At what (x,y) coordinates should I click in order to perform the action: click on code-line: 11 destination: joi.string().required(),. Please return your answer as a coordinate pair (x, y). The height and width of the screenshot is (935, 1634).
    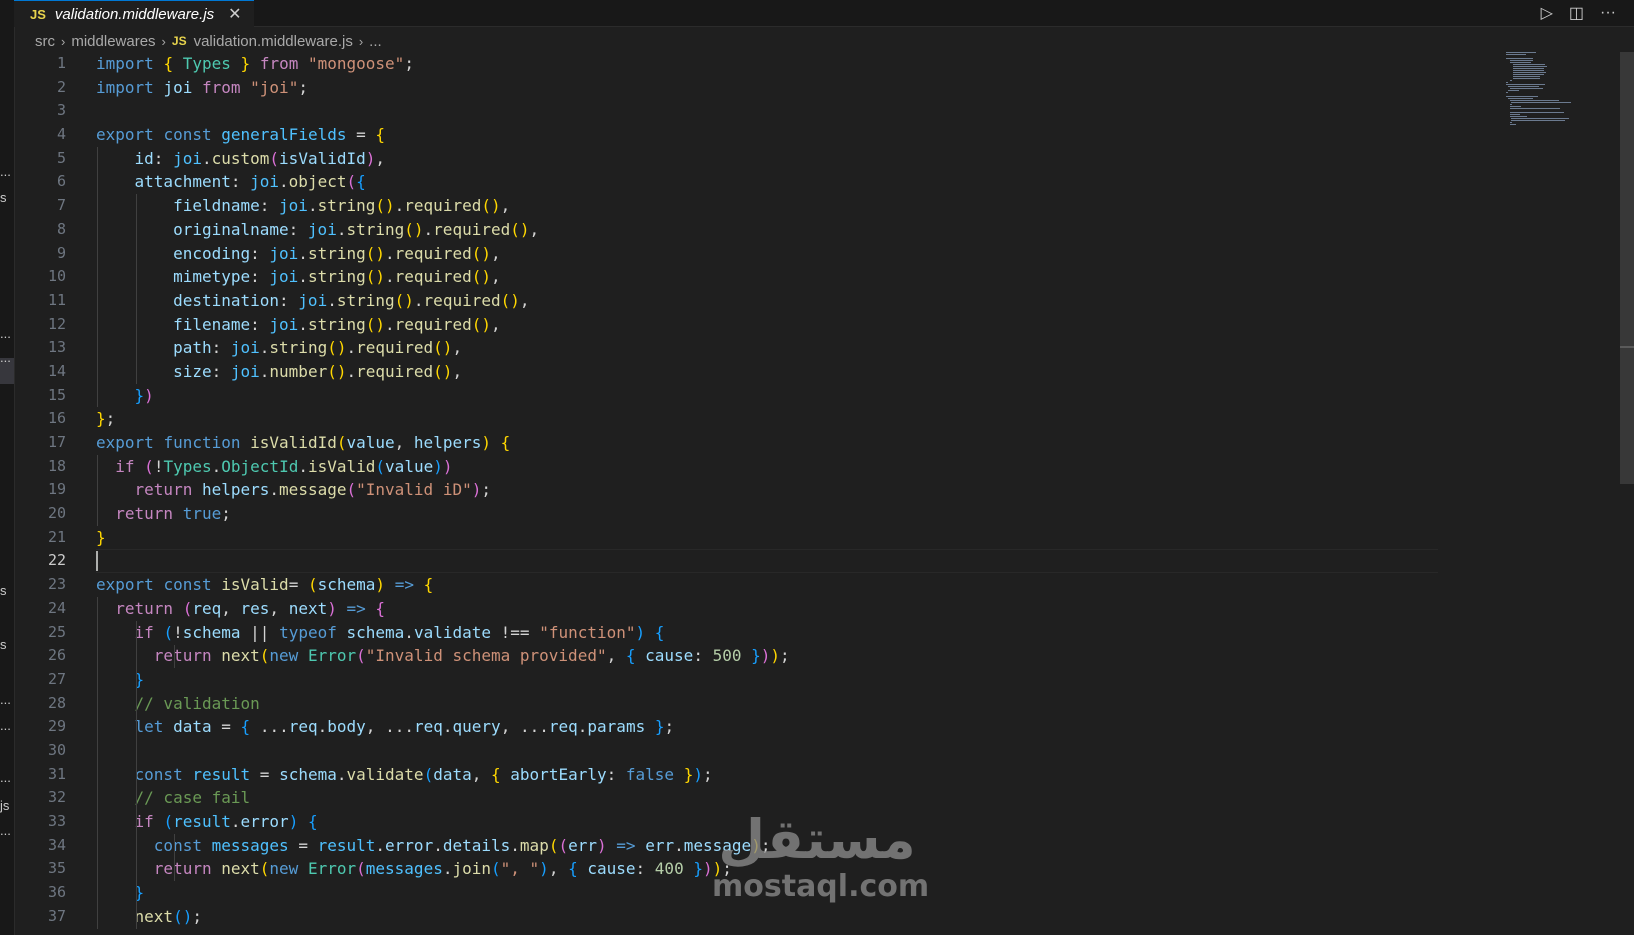
    Looking at the image, I should click on (754, 301).